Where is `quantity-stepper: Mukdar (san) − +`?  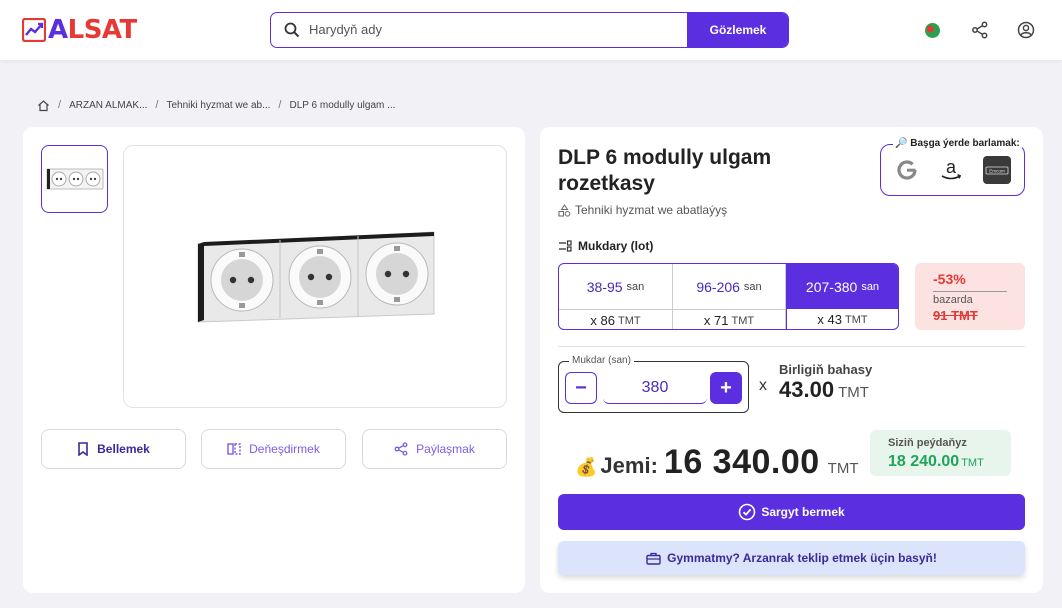 quantity-stepper: Mukdar (san) − + is located at coordinates (653, 384).